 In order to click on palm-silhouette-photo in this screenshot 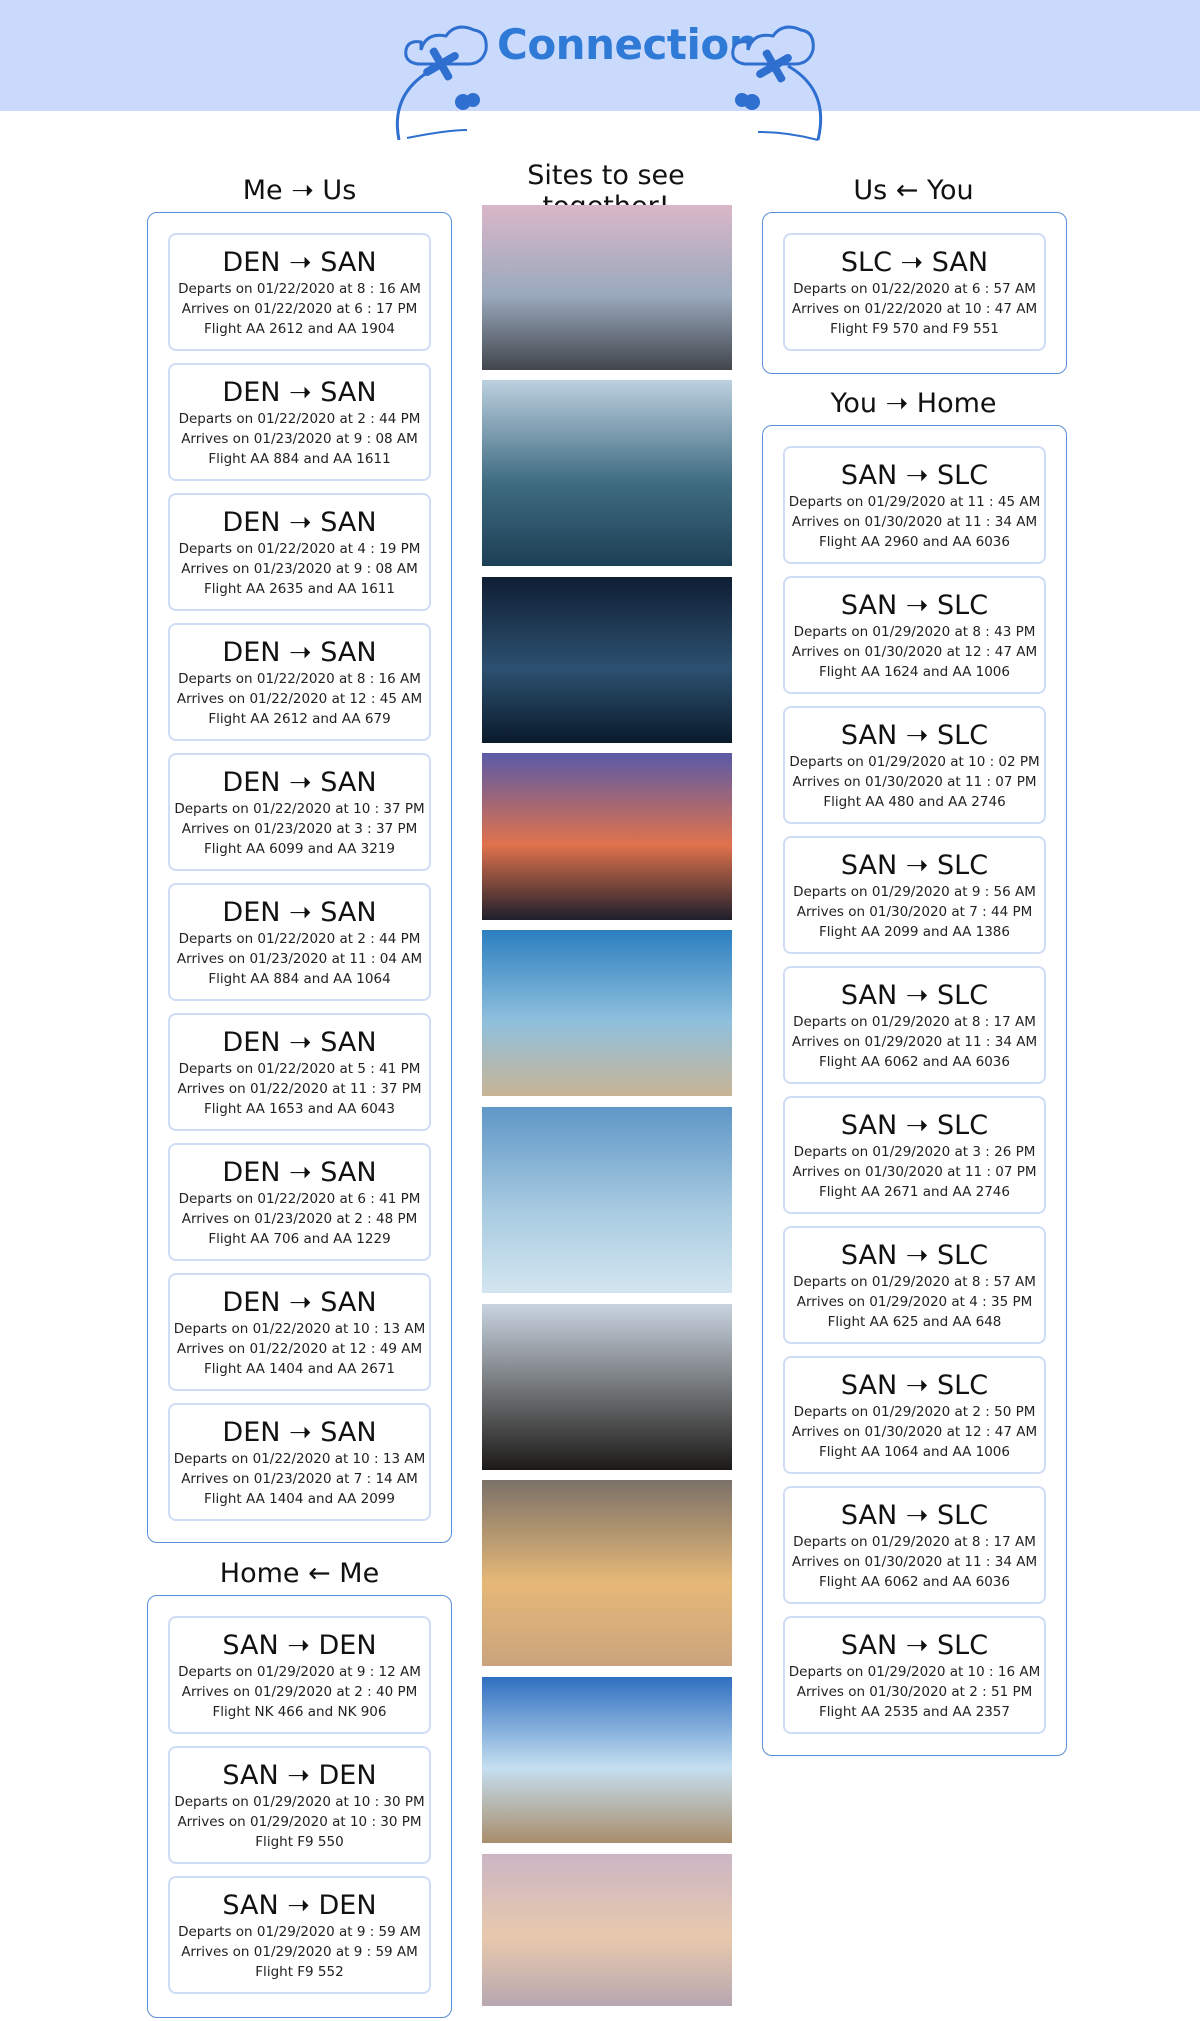, I will do `click(607, 1387)`.